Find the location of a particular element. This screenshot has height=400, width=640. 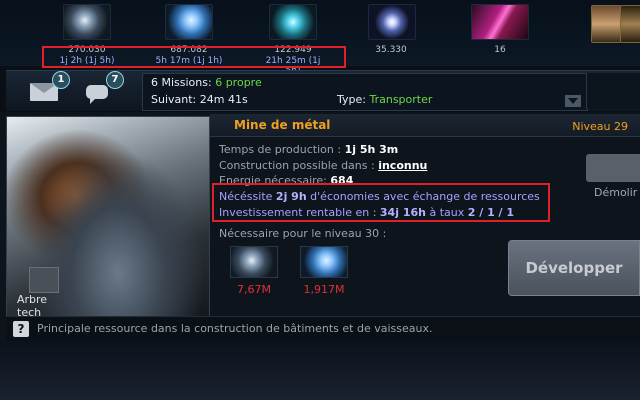

resource-darkmatter: 16 is located at coordinates (500, 30).